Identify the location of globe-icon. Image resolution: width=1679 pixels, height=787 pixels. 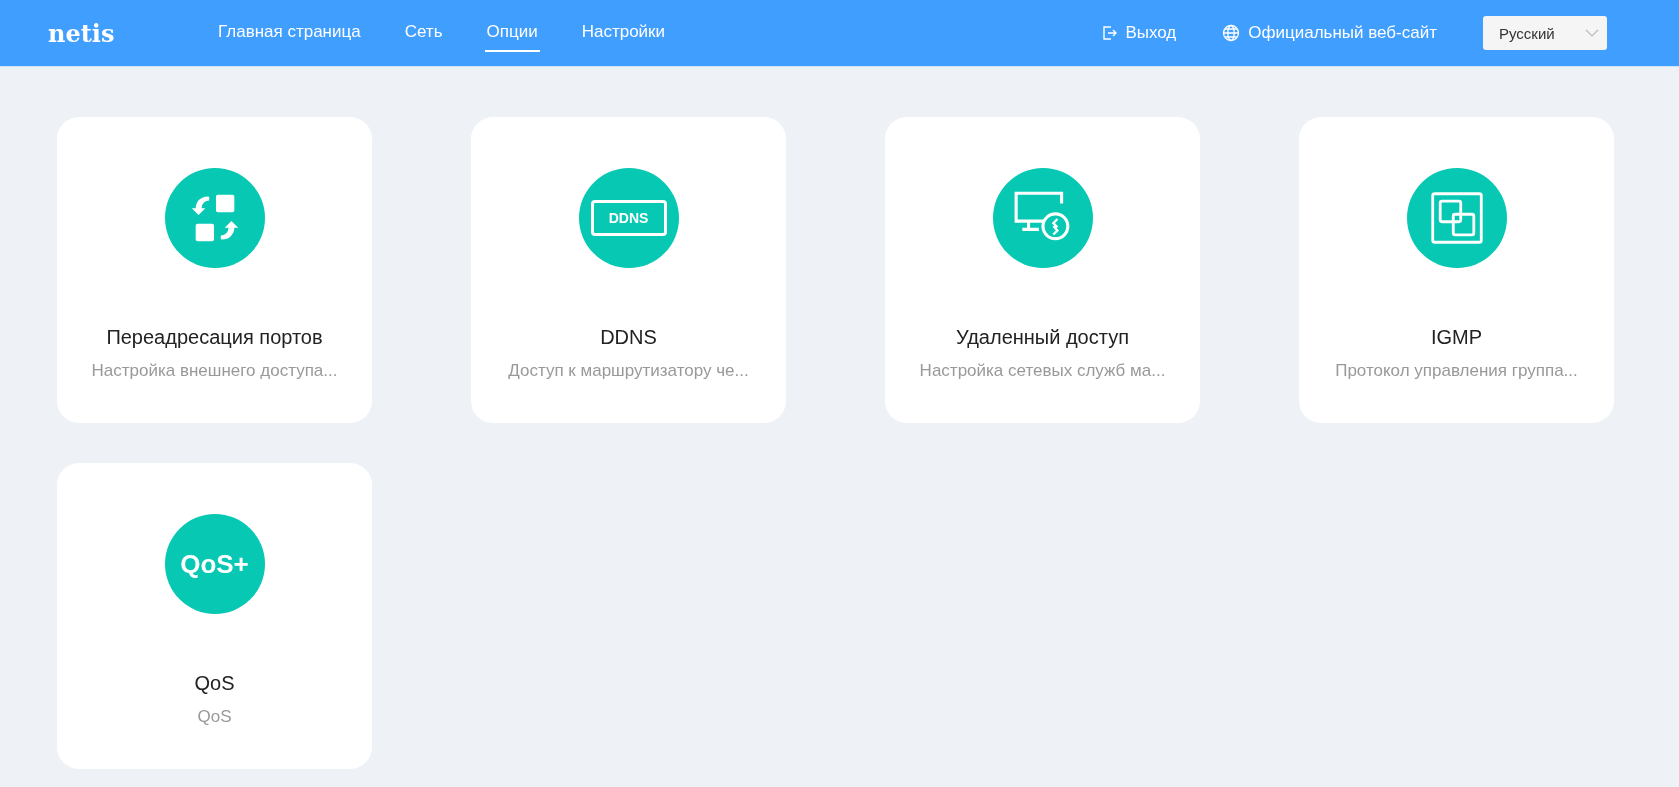
(1231, 33).